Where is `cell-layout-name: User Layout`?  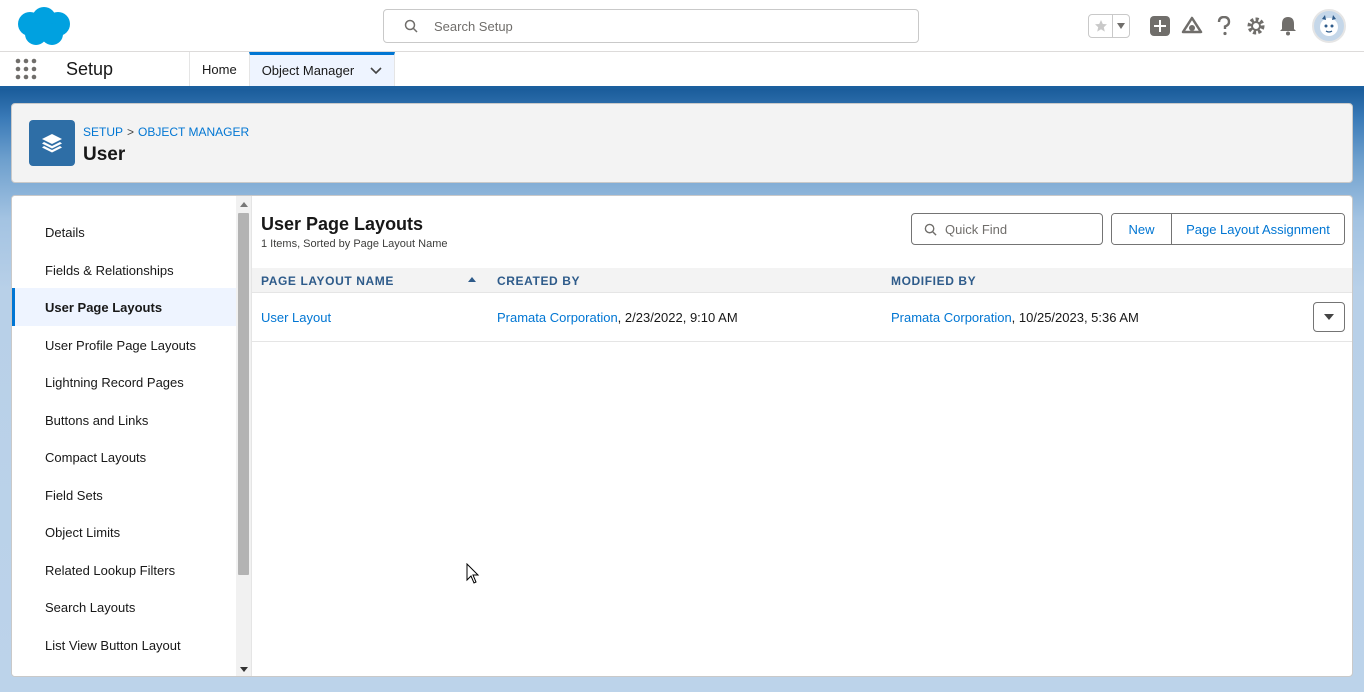
cell-layout-name: User Layout is located at coordinates (296, 317).